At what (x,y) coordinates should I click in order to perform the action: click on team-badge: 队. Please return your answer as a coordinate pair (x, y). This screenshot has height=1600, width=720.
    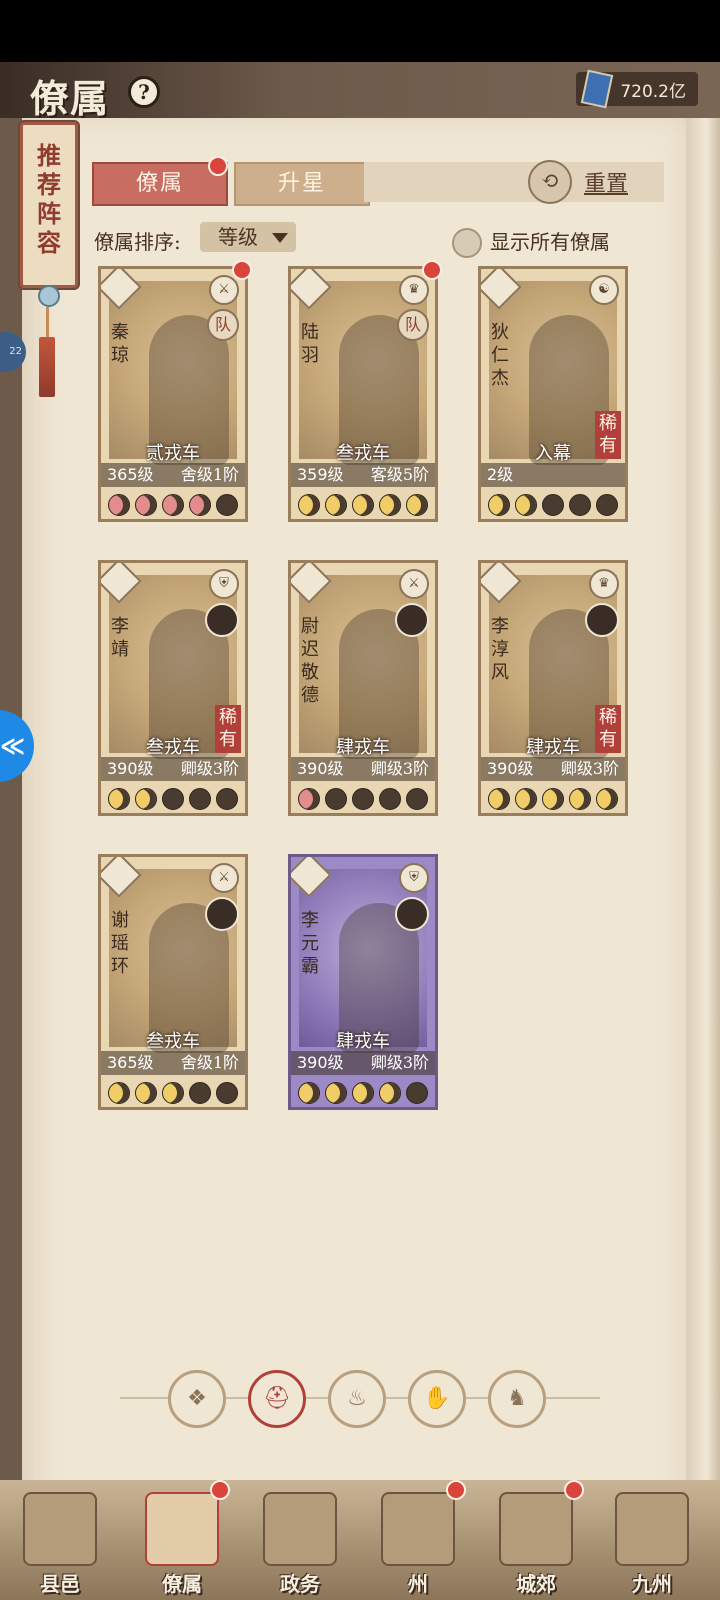
    Looking at the image, I should click on (223, 325).